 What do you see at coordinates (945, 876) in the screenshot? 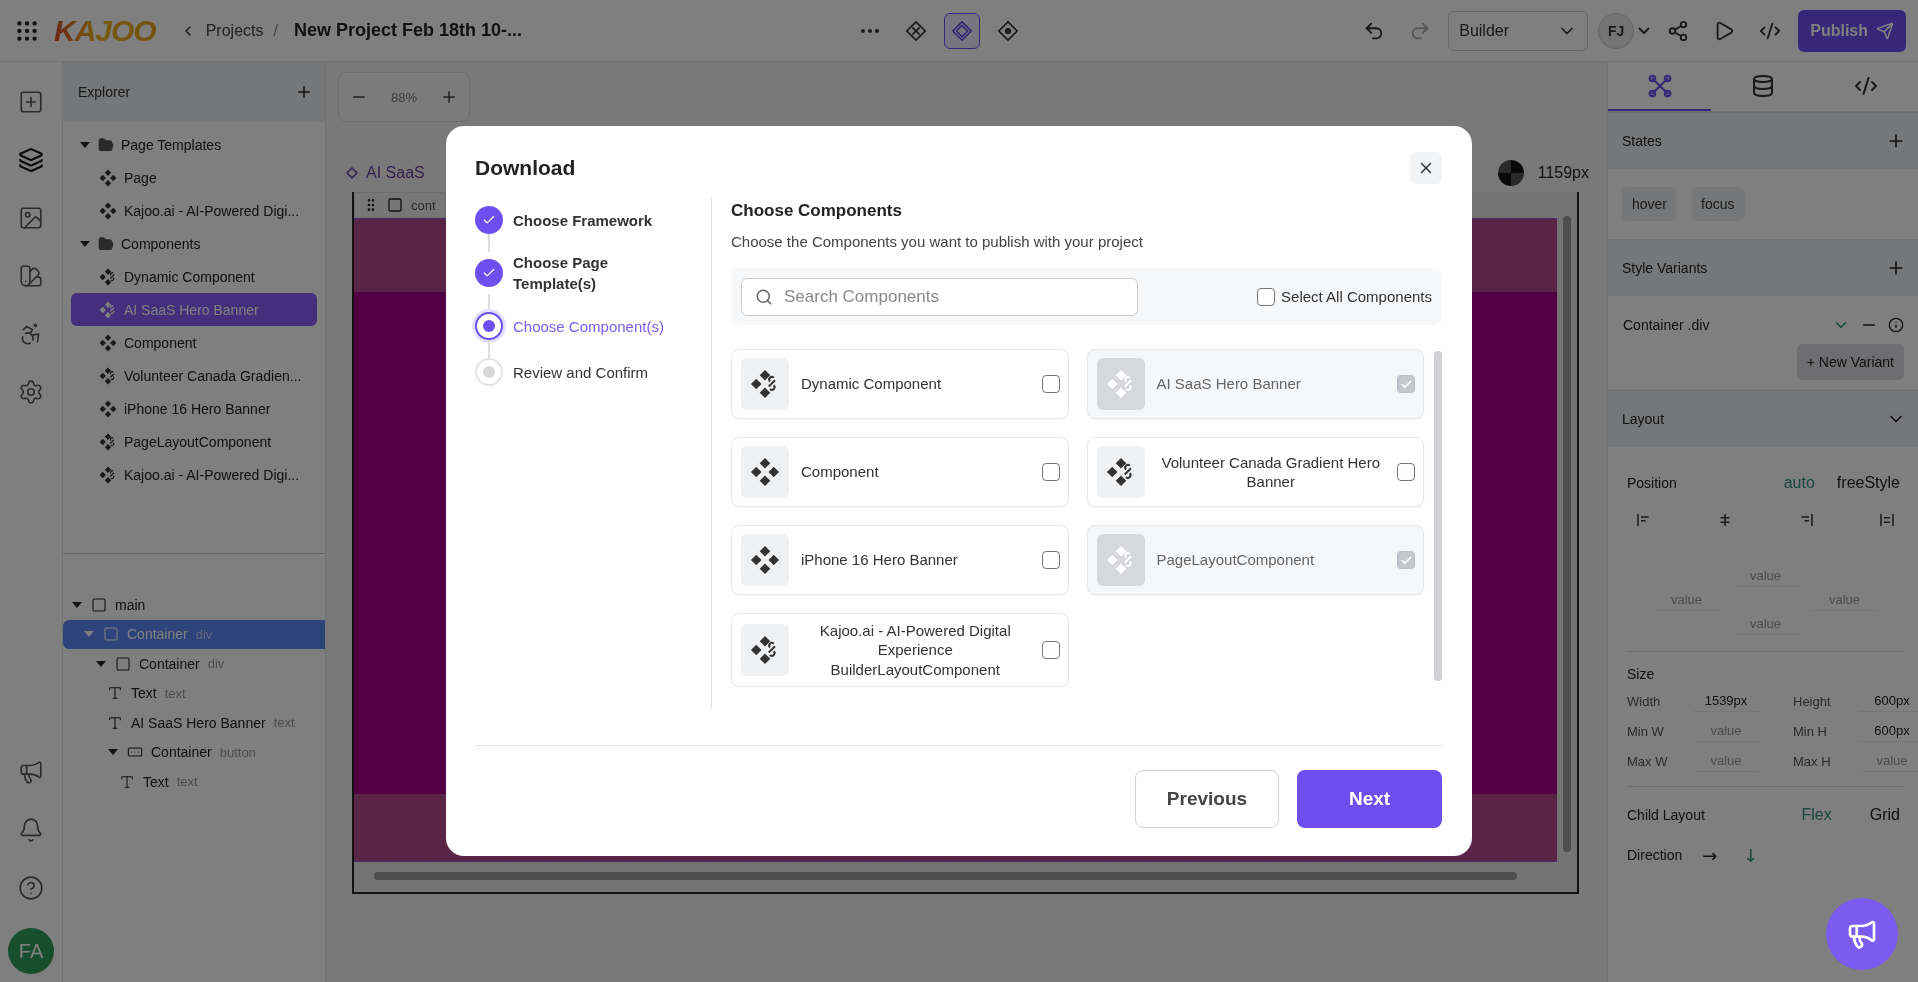
I see `horizontal-scrollbar` at bounding box center [945, 876].